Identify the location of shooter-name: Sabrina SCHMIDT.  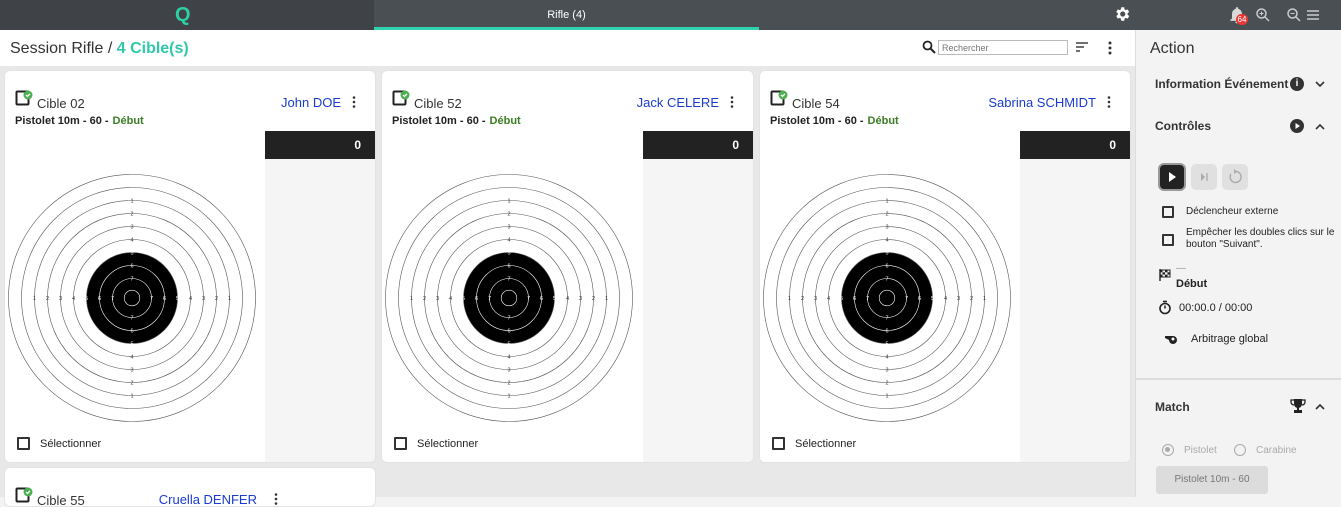
(1042, 102).